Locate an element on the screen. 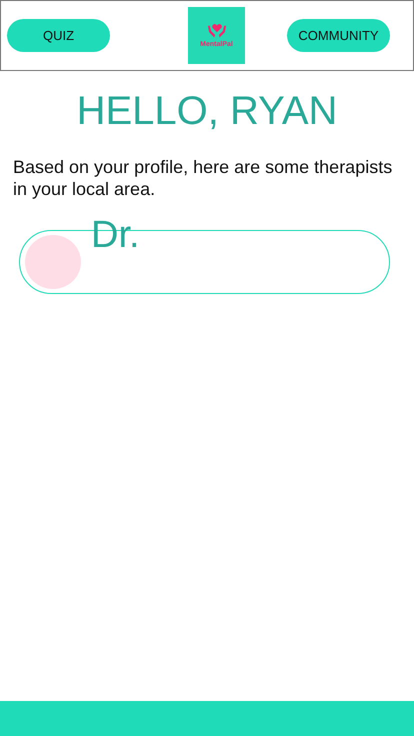 The image size is (414, 736). quiz-button: QUIZ is located at coordinates (58, 35).